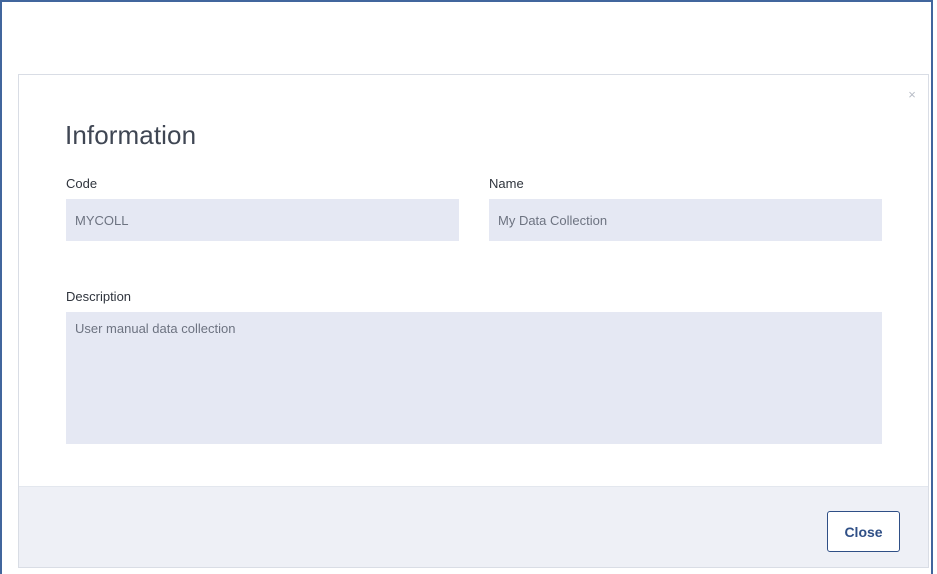  Describe the element at coordinates (863, 531) in the screenshot. I see `close-button: Close` at that location.